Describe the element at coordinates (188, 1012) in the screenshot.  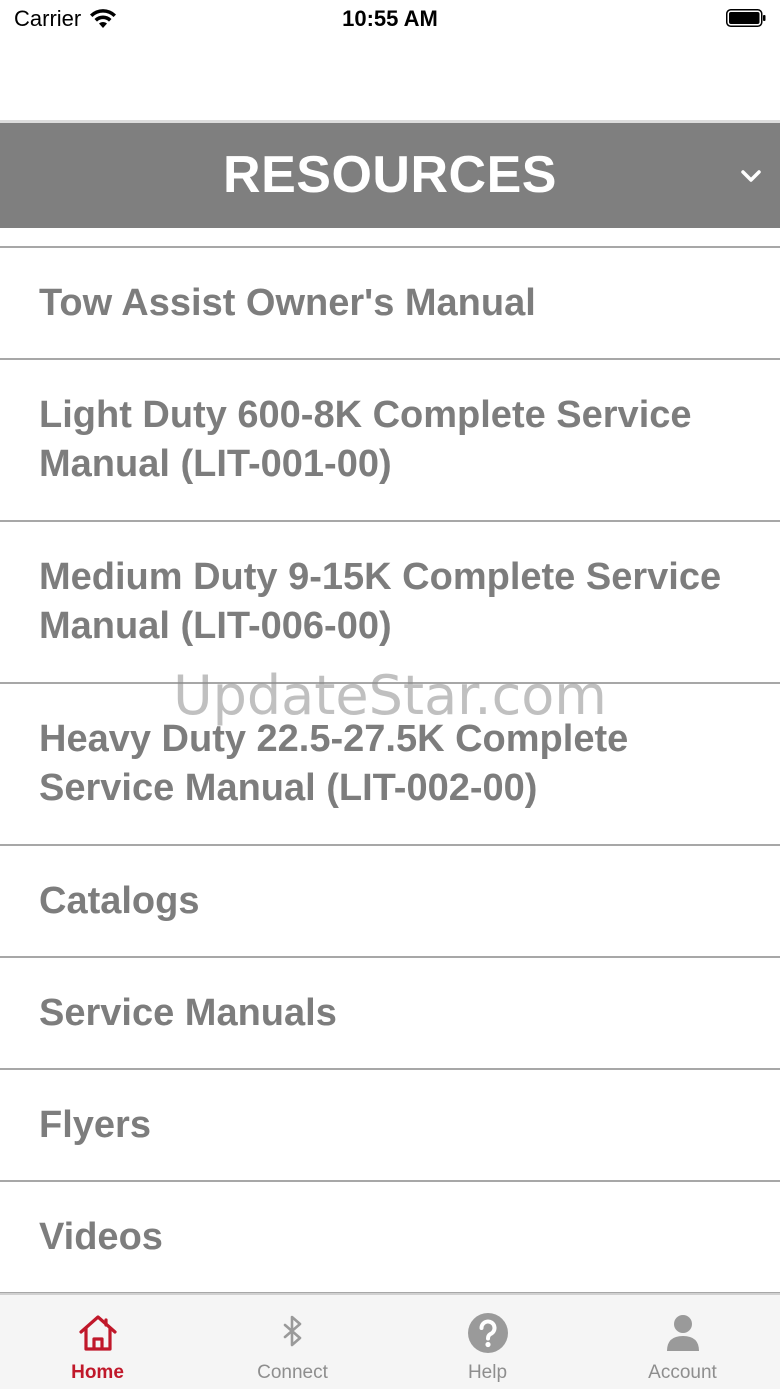
I see `list-item-label: Service Manuals` at that location.